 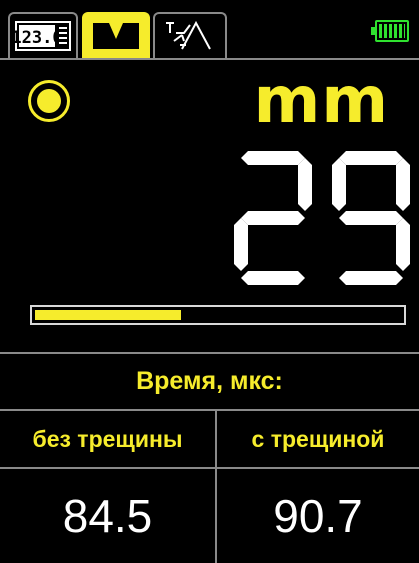 I want to click on tab-numeric-display: 123.0, so click(x=43, y=35).